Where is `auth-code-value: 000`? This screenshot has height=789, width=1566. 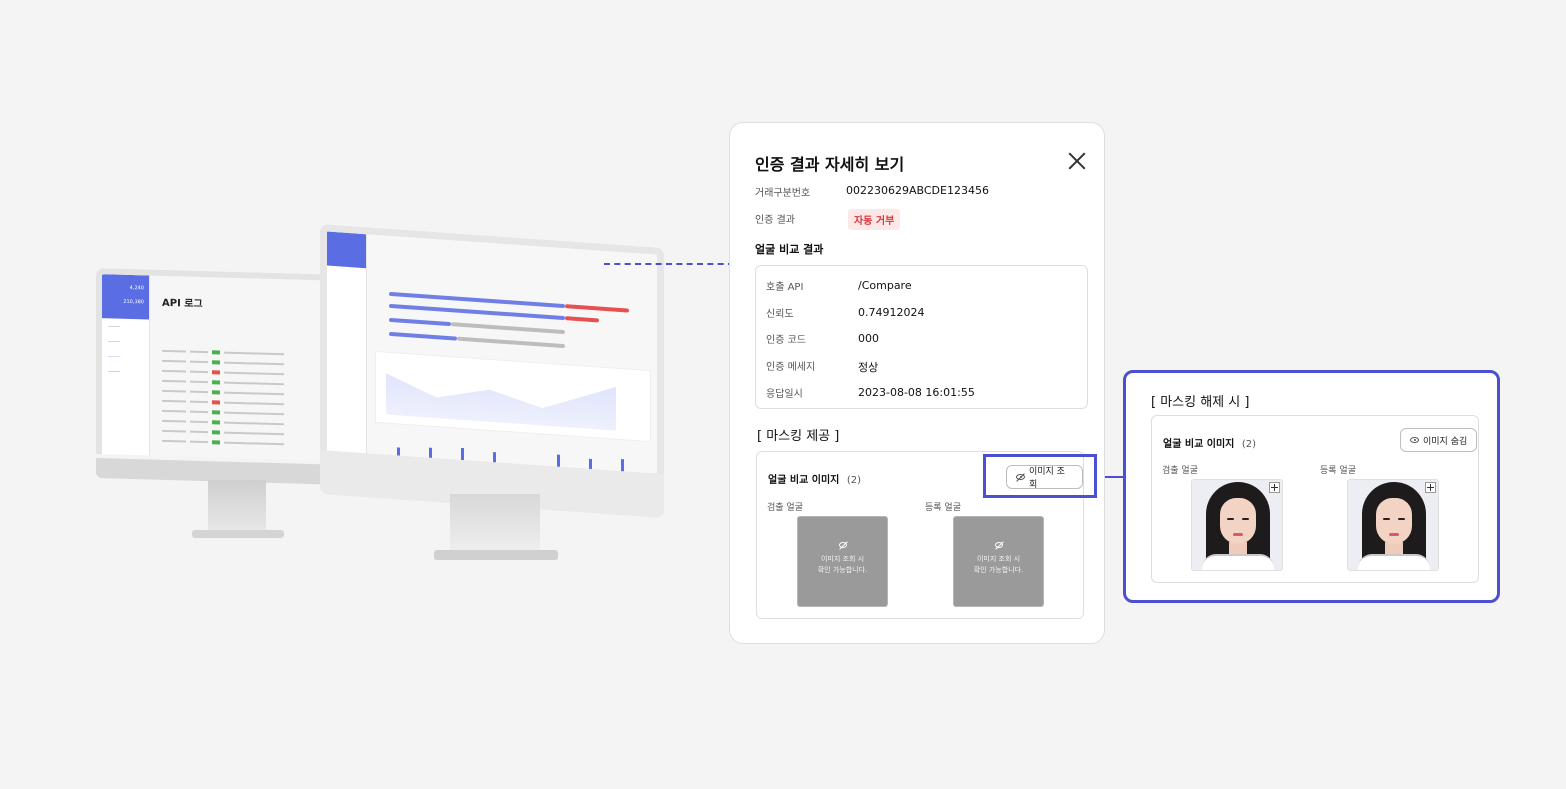 auth-code-value: 000 is located at coordinates (868, 338).